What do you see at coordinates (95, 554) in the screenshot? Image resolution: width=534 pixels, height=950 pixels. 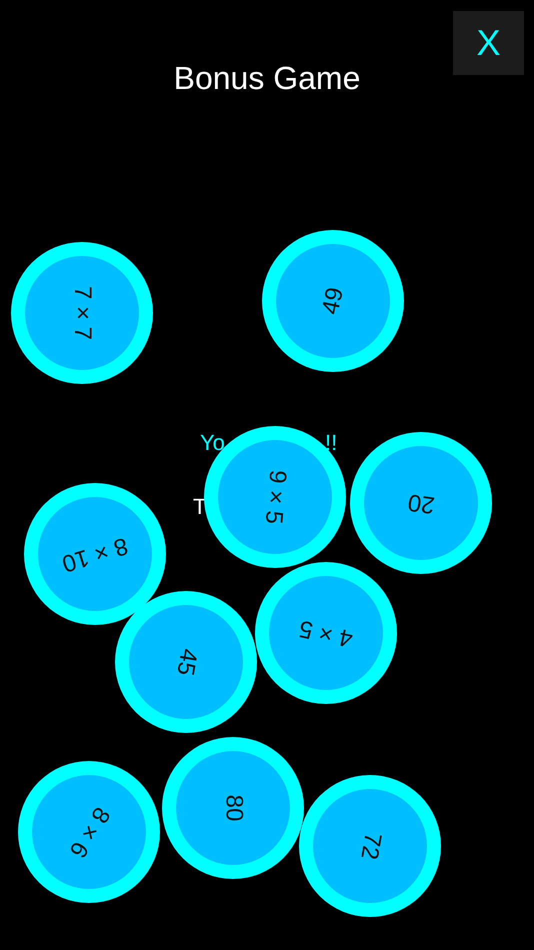 I see `number-token: 8 × 10` at bounding box center [95, 554].